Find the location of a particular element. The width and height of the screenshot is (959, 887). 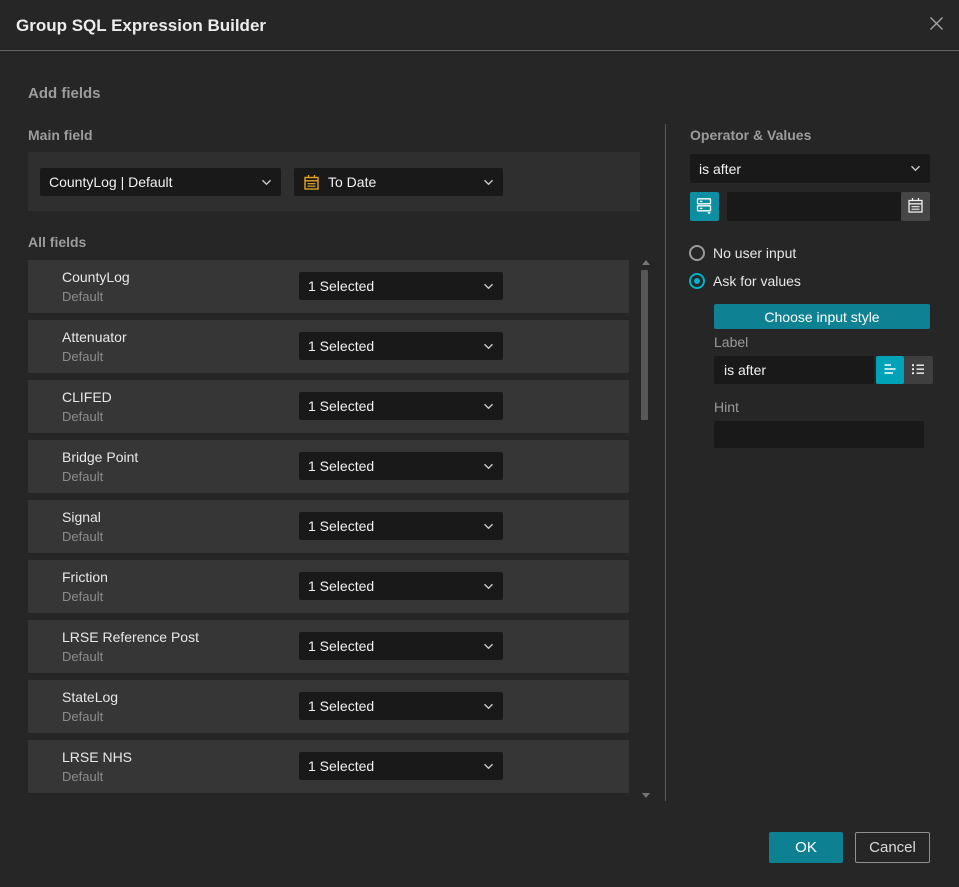

choose-input-style-button: Choose input style is located at coordinates (822, 316).